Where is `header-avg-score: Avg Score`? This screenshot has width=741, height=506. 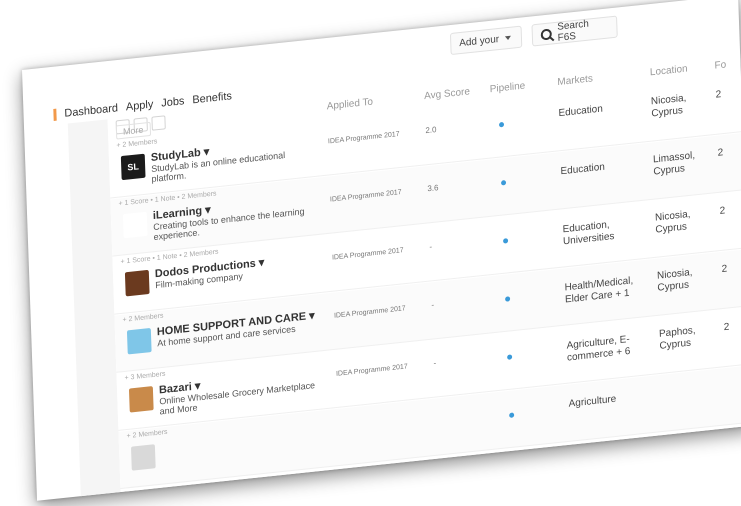 header-avg-score: Avg Score is located at coordinates (447, 94).